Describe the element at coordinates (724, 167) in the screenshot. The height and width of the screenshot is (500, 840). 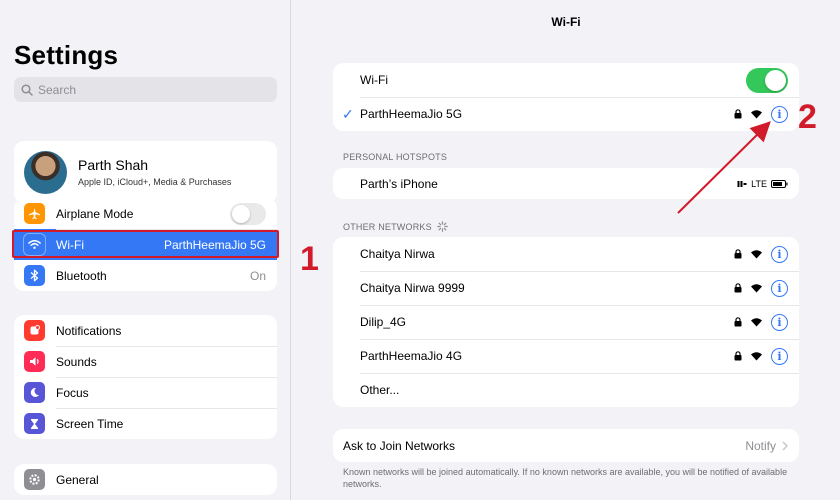
I see `annotation-arrow` at that location.